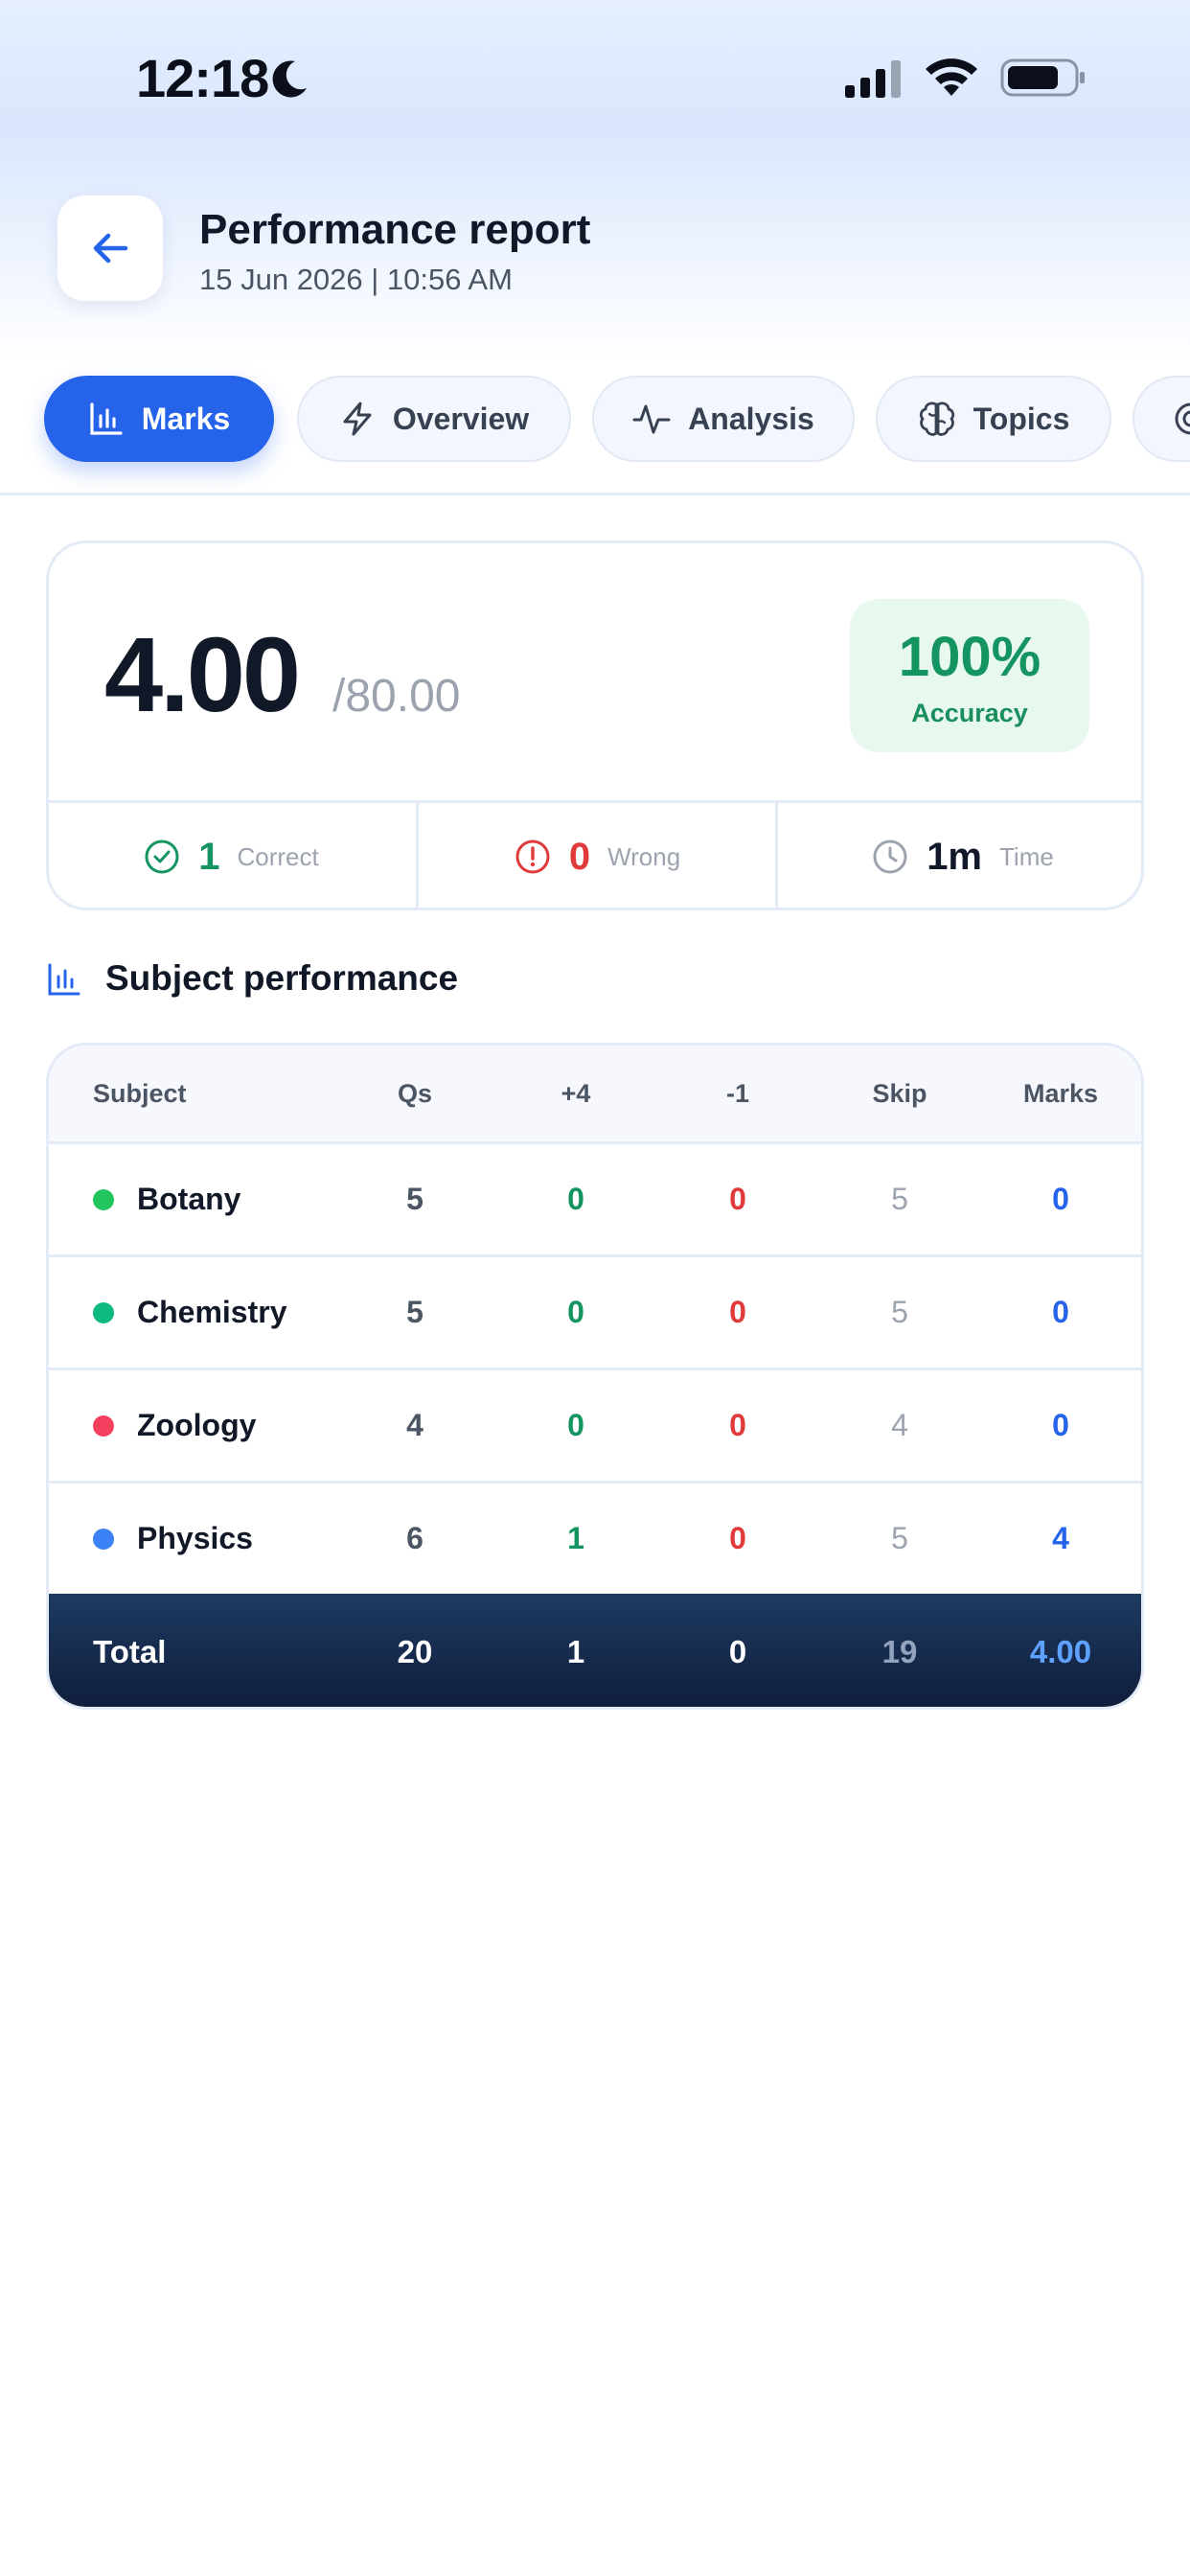 The image size is (1190, 2576). I want to click on stat-time: 1m Time, so click(961, 855).